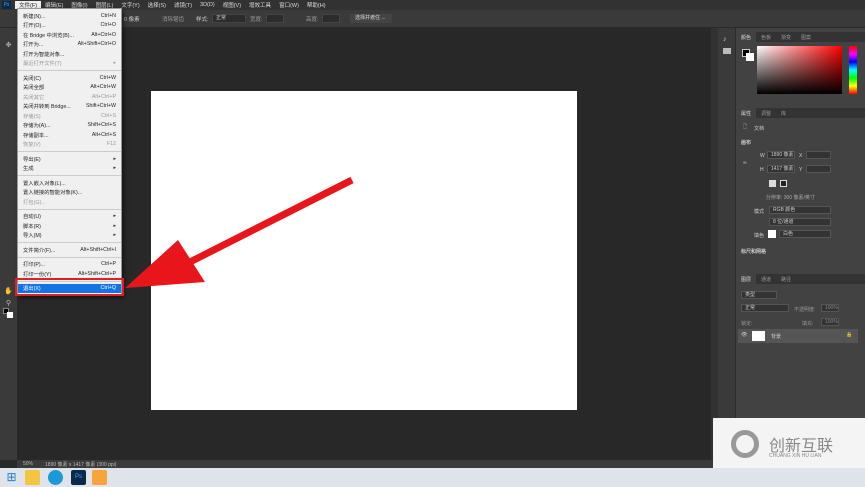 The height and width of the screenshot is (487, 865). Describe the element at coordinates (103, 87) in the screenshot. I see `menu-item-shortcut: Alt+Ctrl+W` at that location.